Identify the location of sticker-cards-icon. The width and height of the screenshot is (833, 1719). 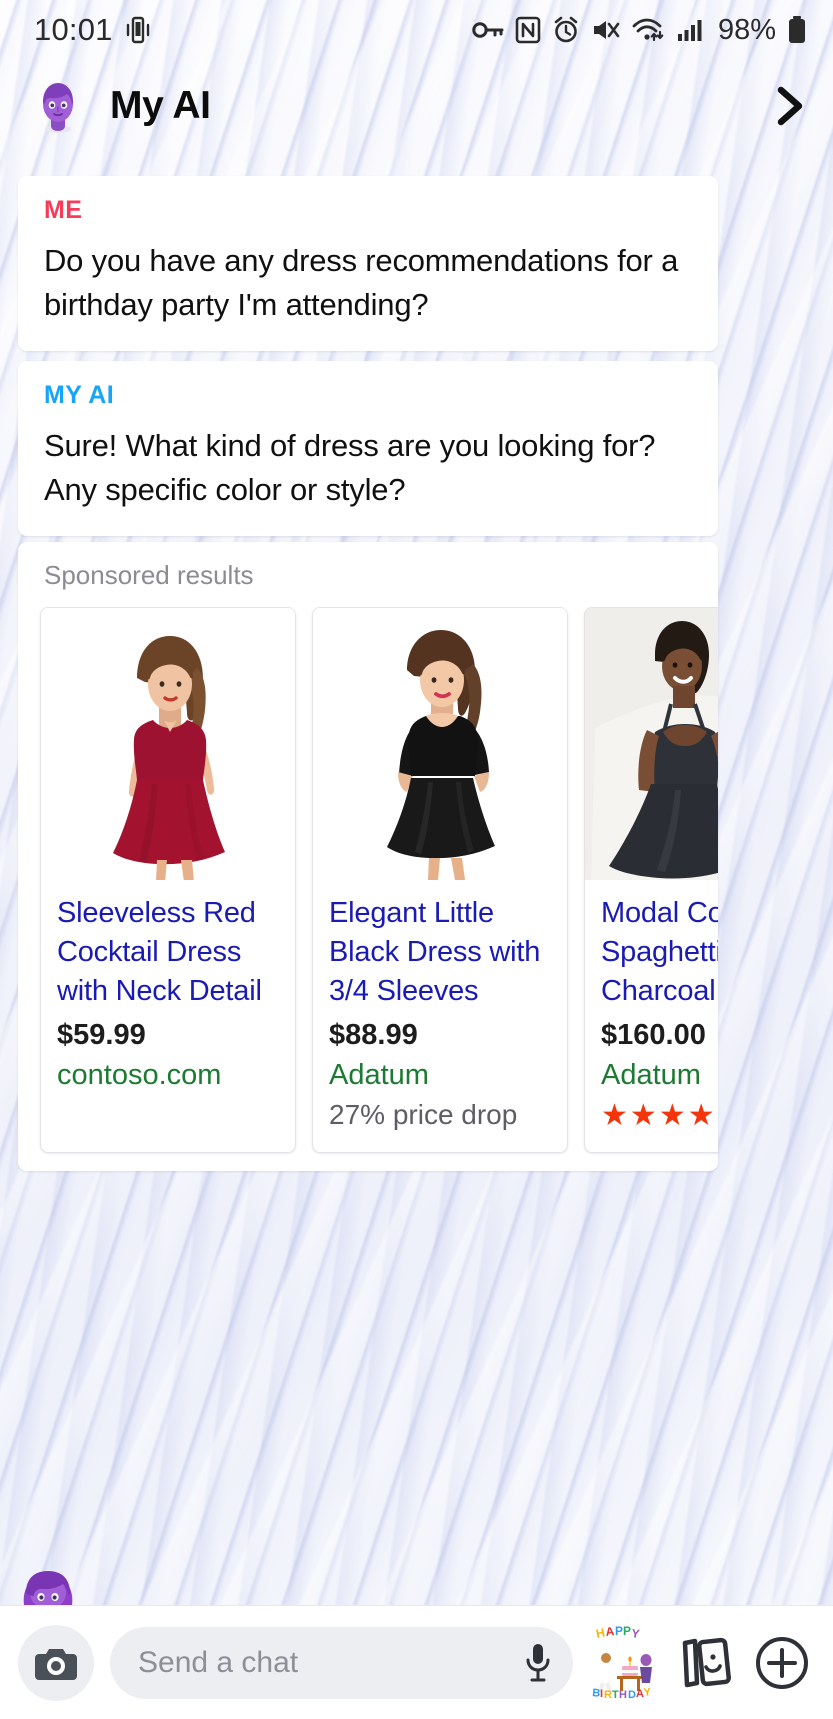
(705, 1663).